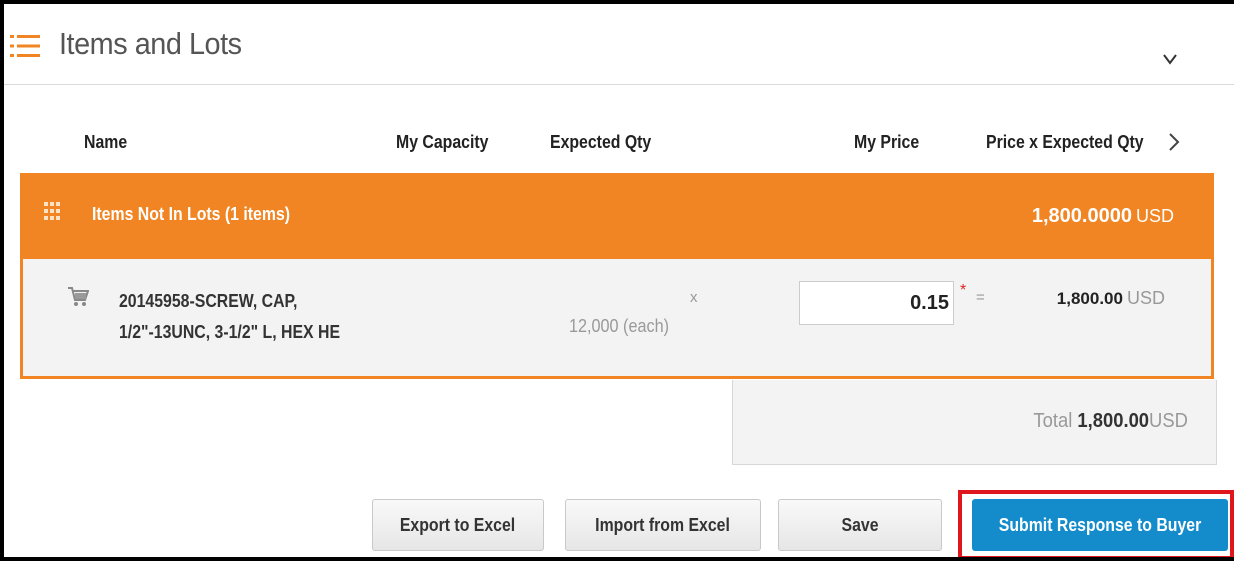 The height and width of the screenshot is (561, 1234). What do you see at coordinates (1113, 421) in the screenshot?
I see `total-amount: 1,800.00` at bounding box center [1113, 421].